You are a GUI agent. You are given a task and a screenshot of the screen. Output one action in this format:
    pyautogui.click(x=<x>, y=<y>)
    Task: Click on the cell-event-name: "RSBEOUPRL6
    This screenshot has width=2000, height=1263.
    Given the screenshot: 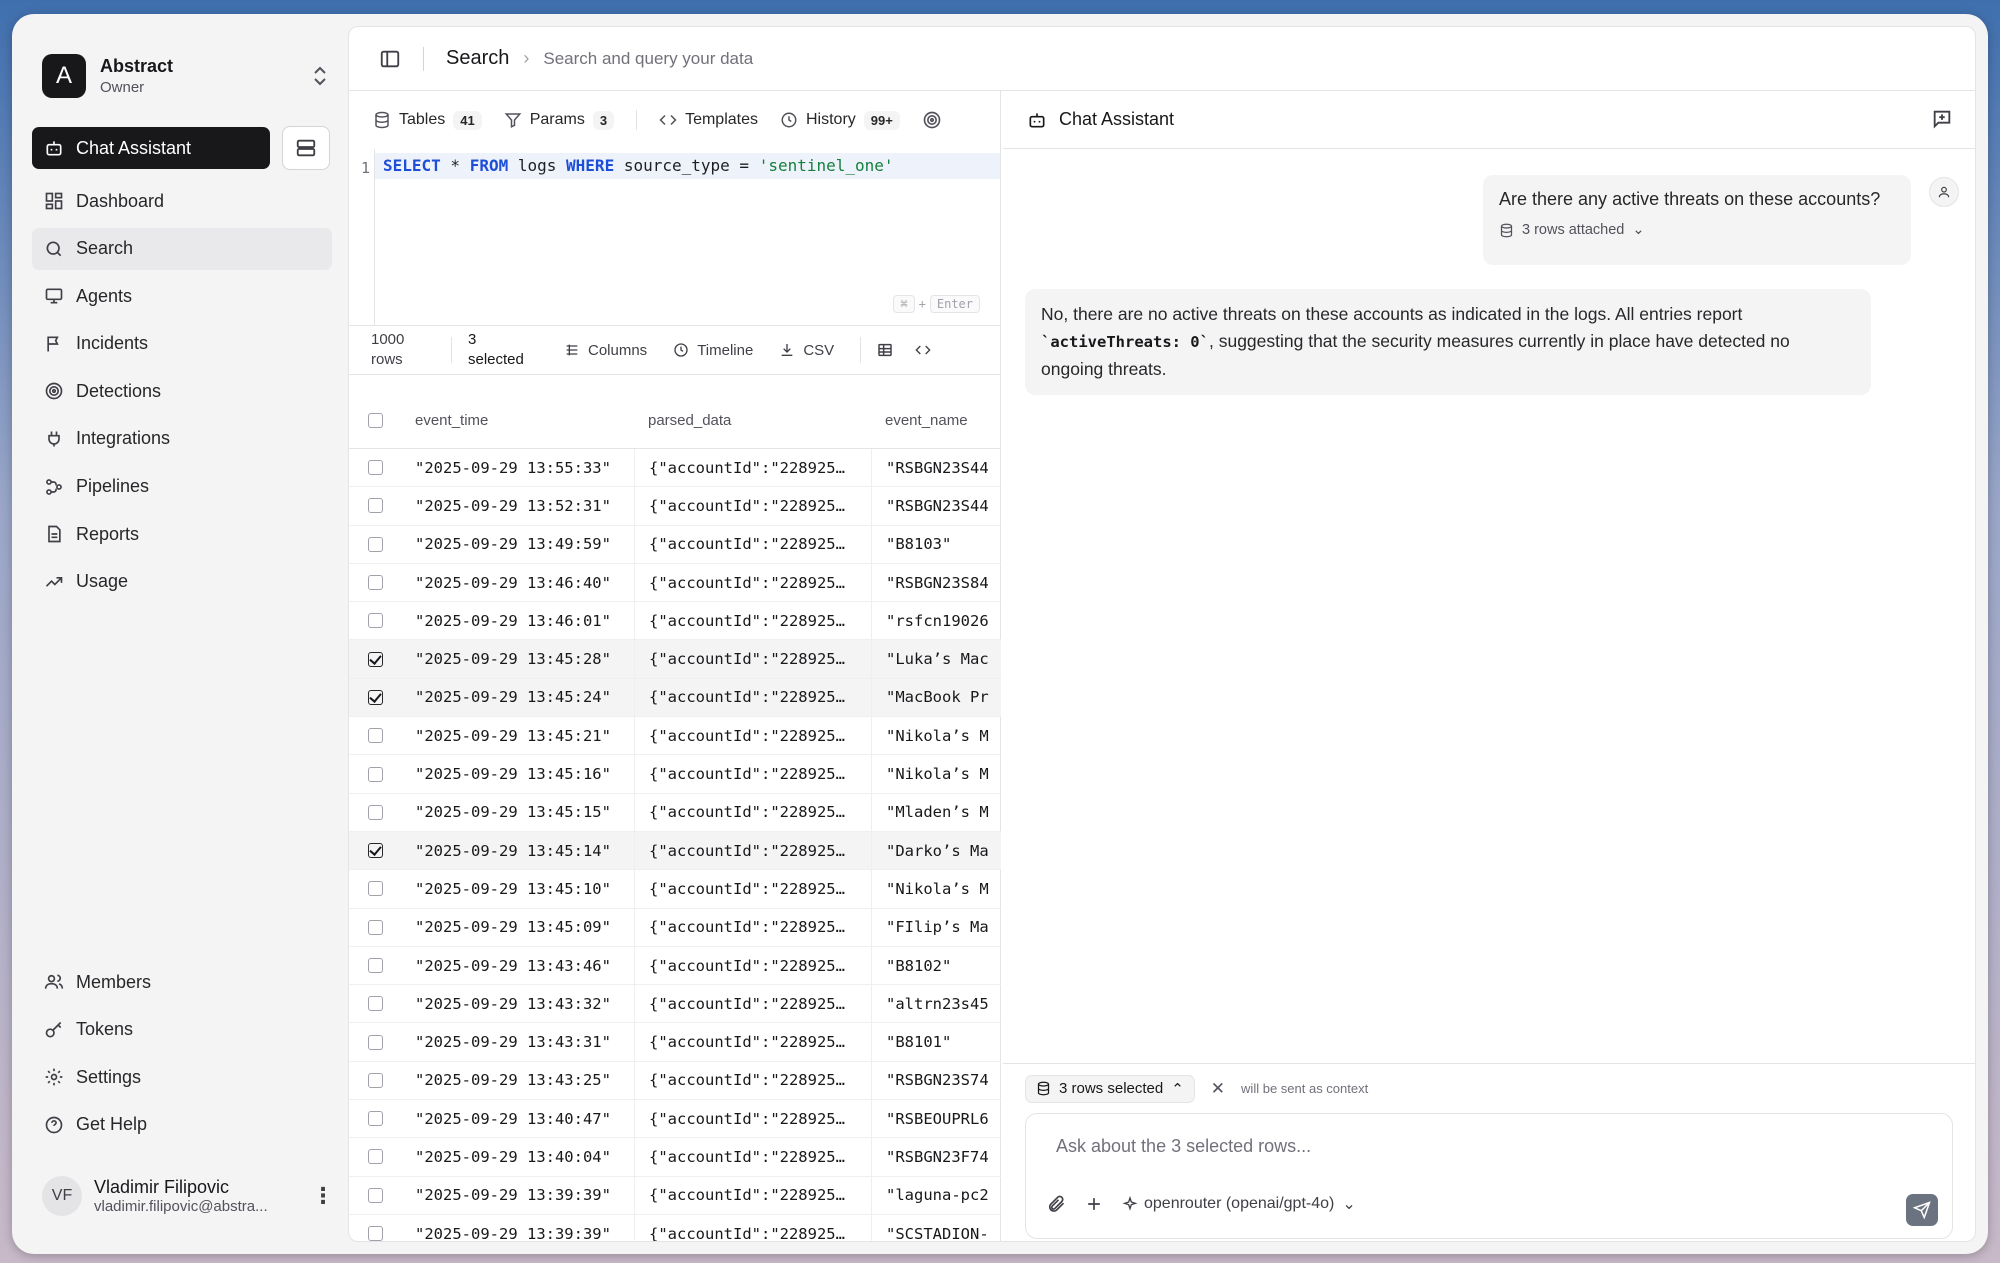 What is the action you would take?
    pyautogui.click(x=936, y=1119)
    